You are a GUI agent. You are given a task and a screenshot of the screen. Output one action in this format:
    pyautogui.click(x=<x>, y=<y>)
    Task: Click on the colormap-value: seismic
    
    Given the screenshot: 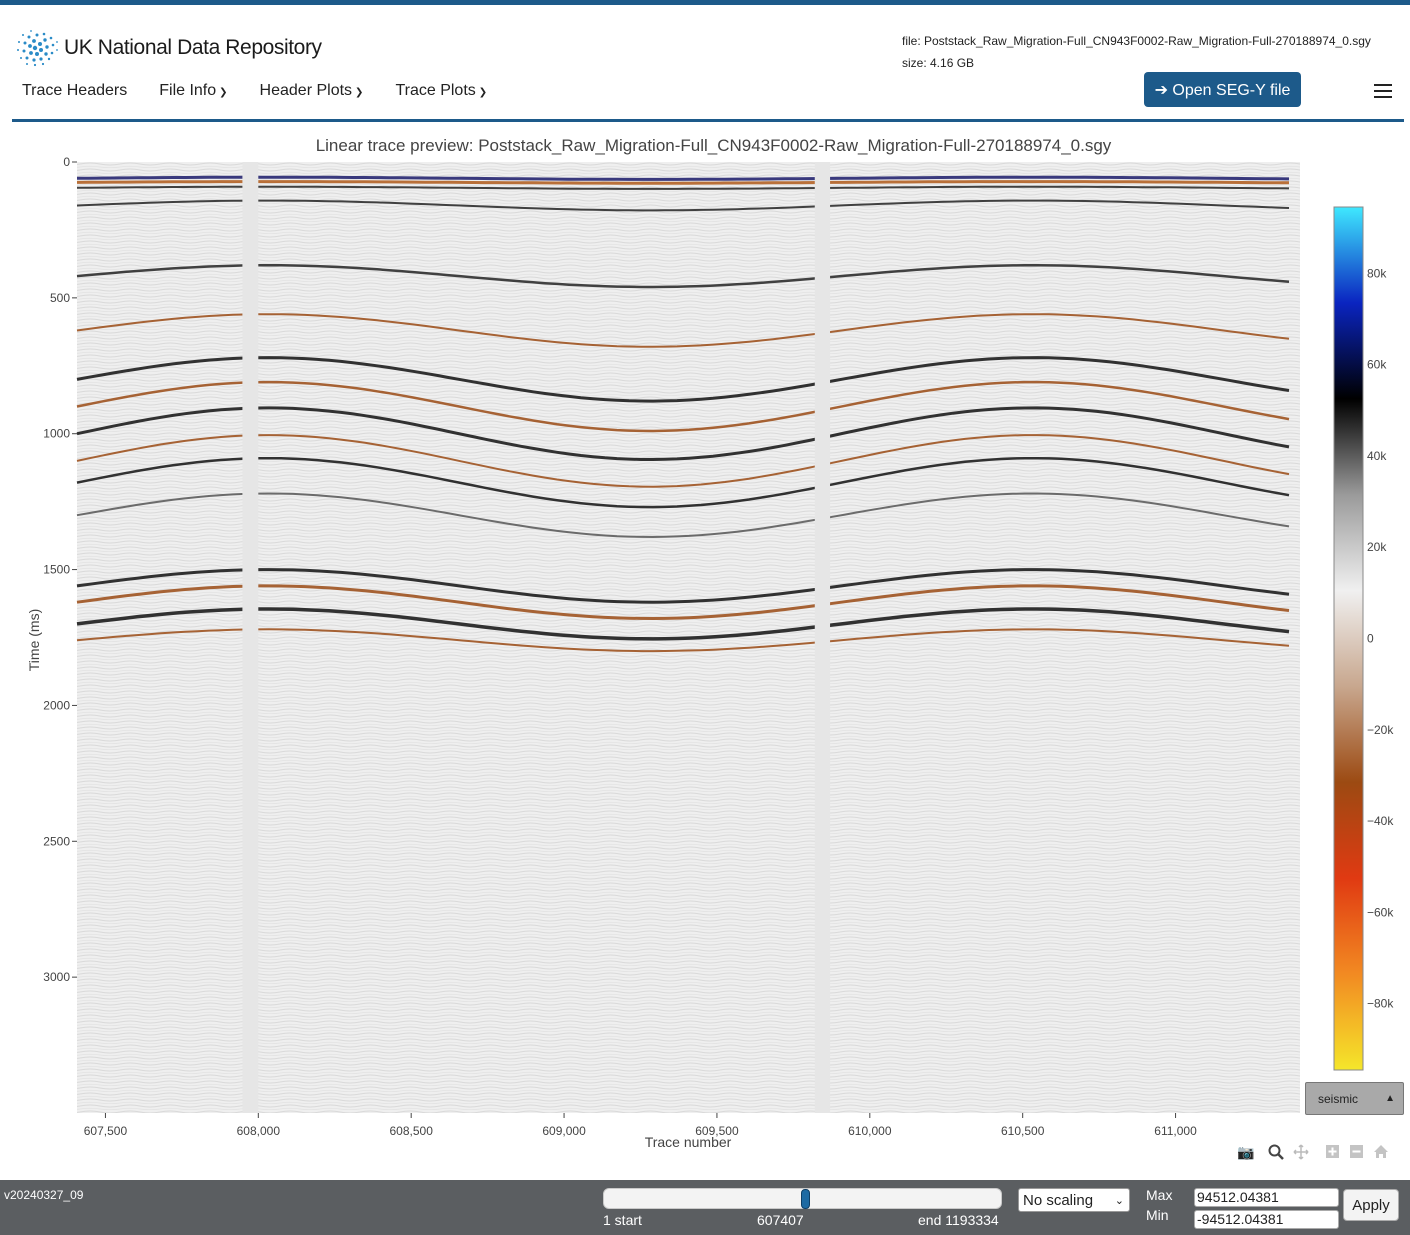 What is the action you would take?
    pyautogui.click(x=1338, y=1098)
    